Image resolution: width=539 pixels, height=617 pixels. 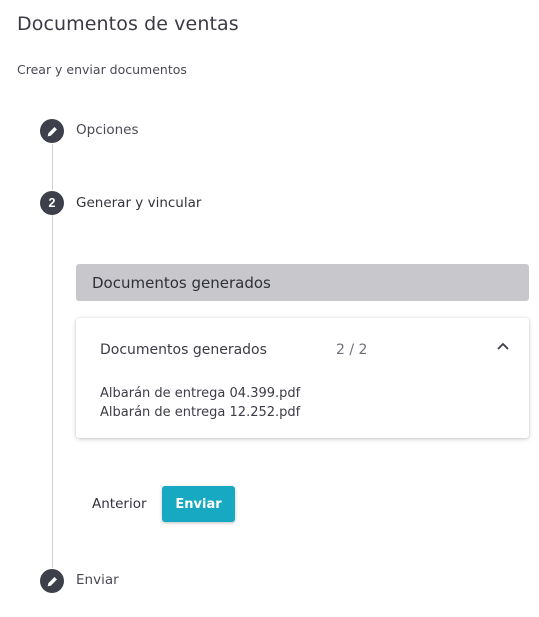 I want to click on step-3-pencil-icon, so click(x=52, y=581).